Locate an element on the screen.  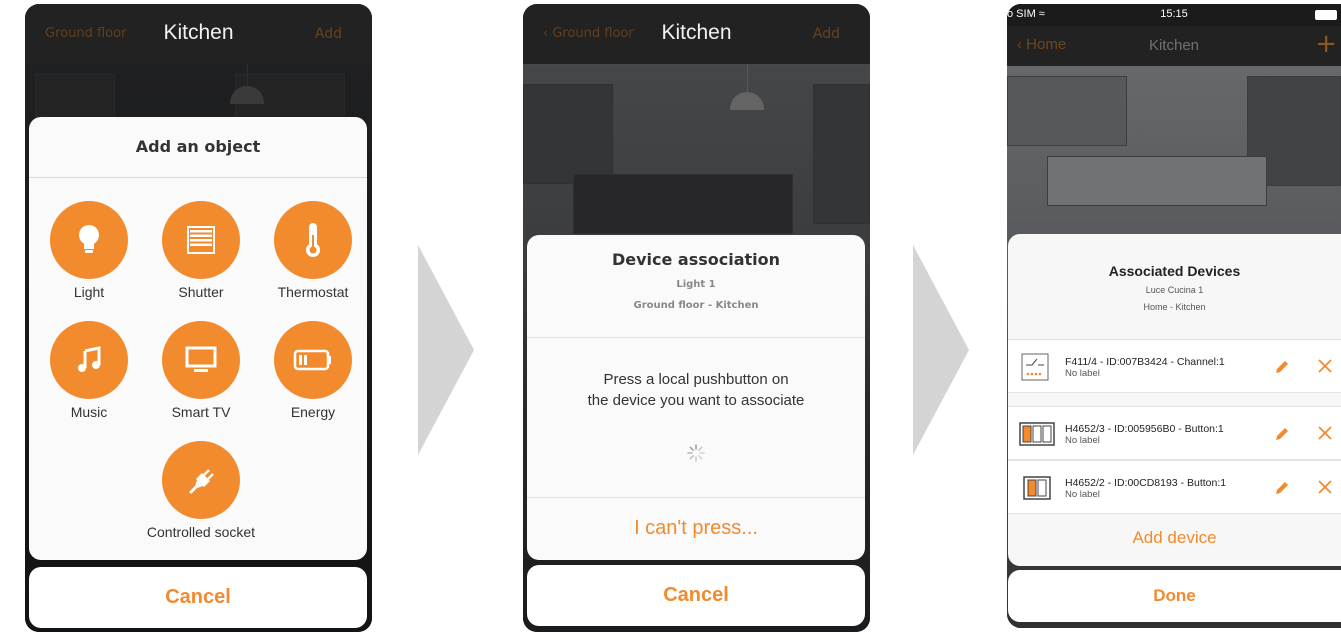
object-label: Energy is located at coordinates (313, 412).